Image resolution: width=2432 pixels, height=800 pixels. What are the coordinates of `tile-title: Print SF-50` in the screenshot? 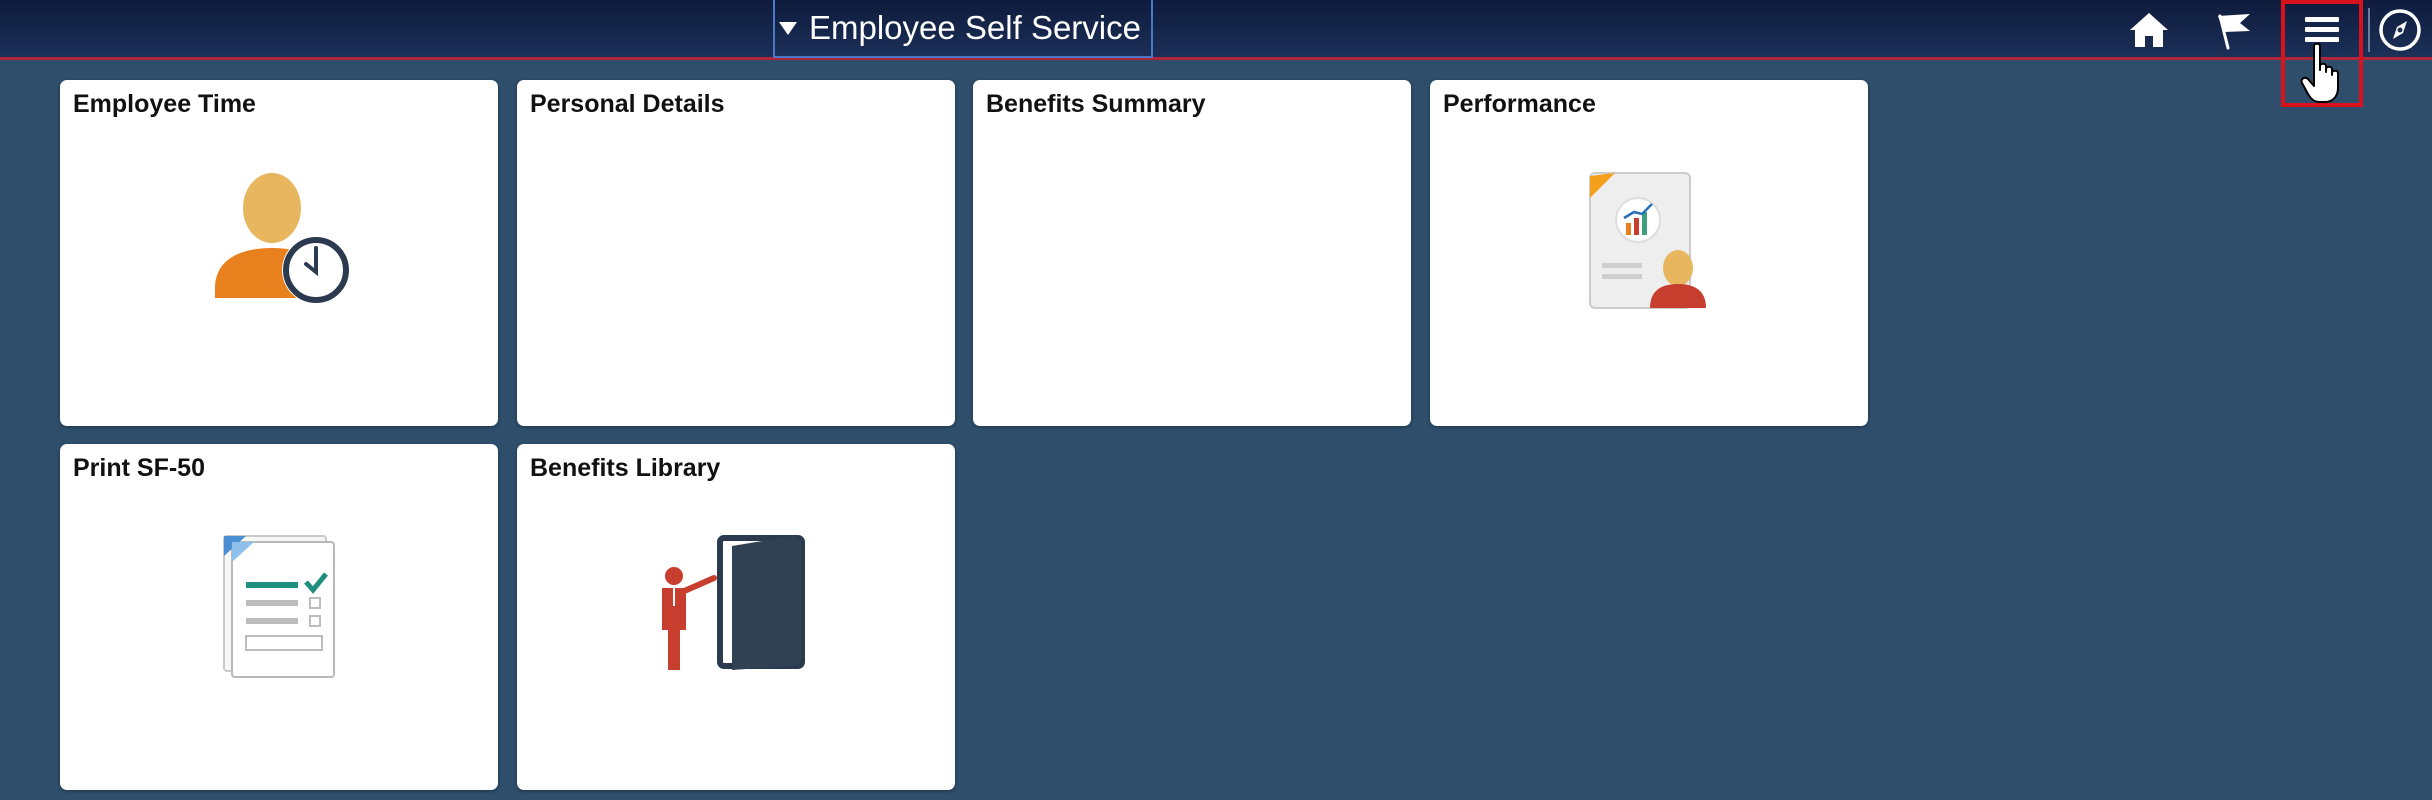 It's located at (139, 468).